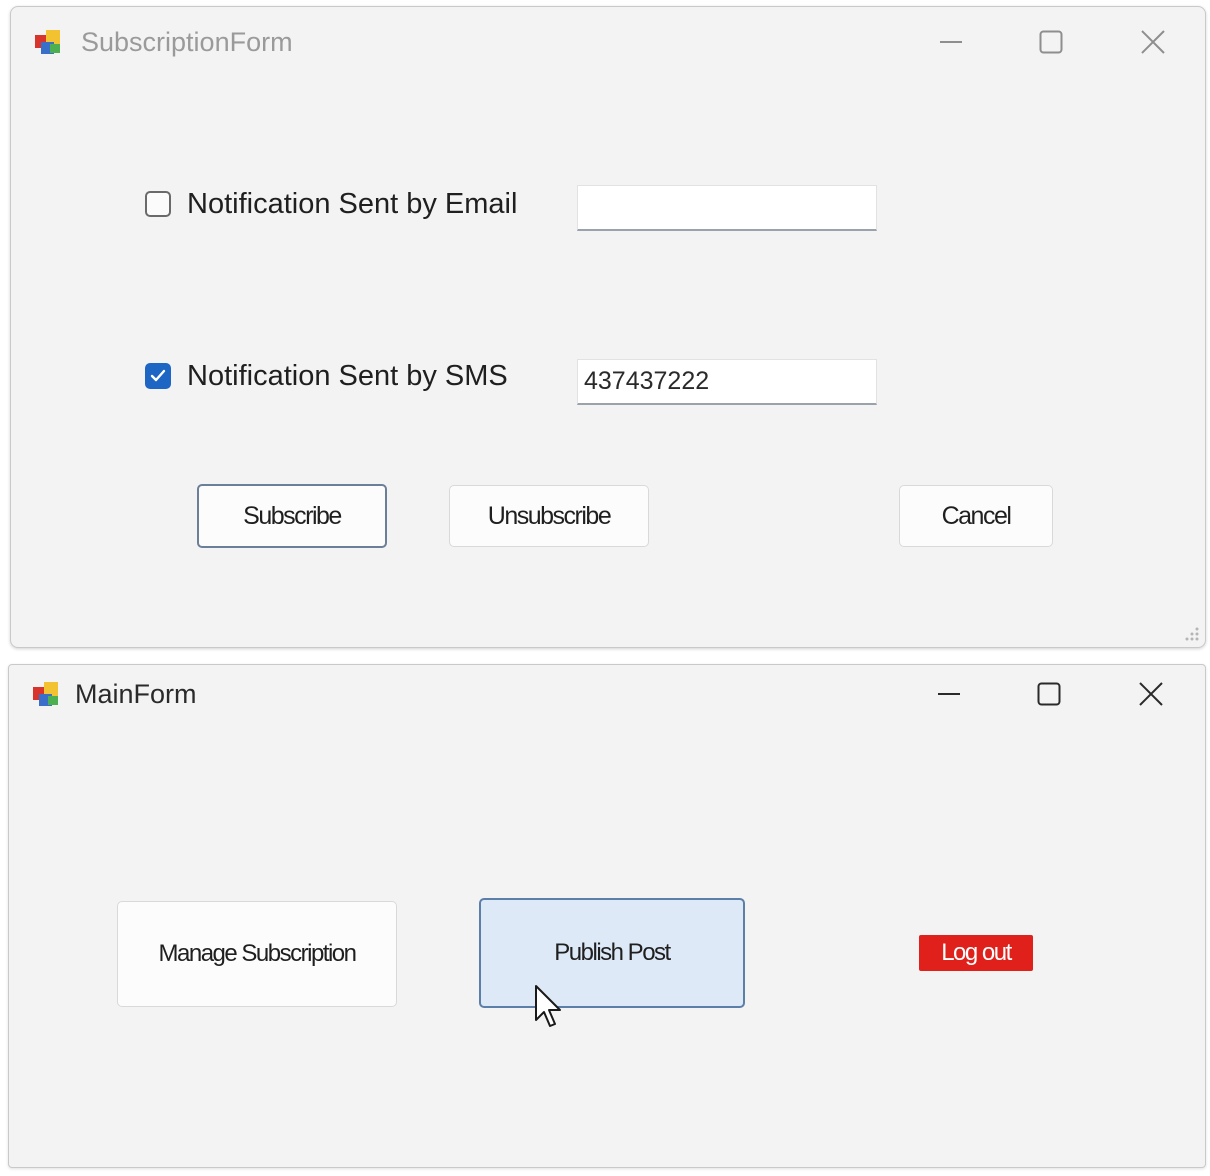 This screenshot has height=1176, width=1210. What do you see at coordinates (727, 208) in the screenshot?
I see `email-field` at bounding box center [727, 208].